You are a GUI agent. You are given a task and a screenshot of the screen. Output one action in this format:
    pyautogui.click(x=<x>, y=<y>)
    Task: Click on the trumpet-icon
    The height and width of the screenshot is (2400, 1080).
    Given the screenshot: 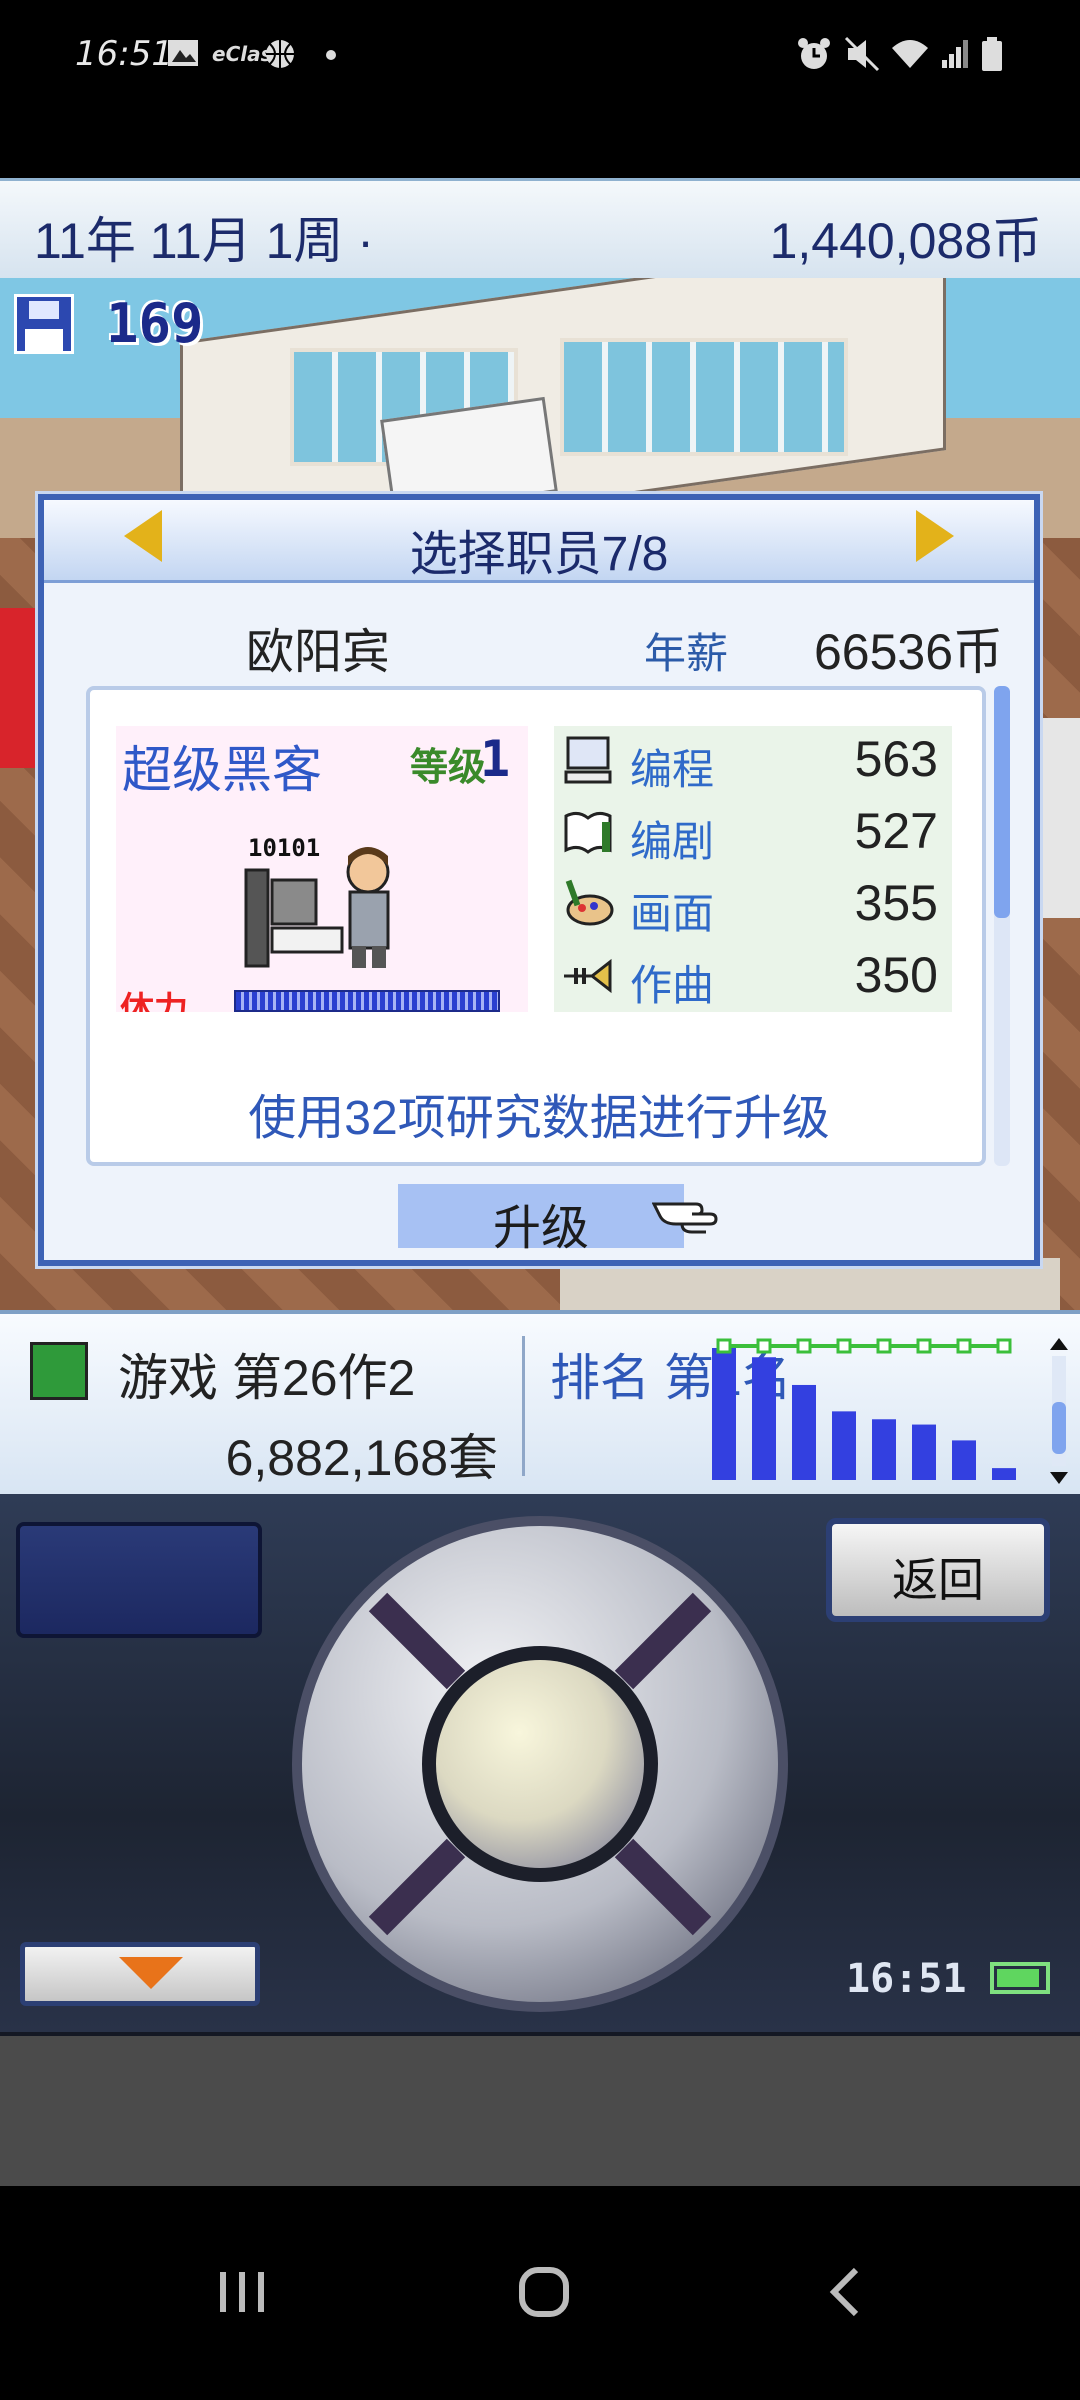 What is the action you would take?
    pyautogui.click(x=588, y=976)
    